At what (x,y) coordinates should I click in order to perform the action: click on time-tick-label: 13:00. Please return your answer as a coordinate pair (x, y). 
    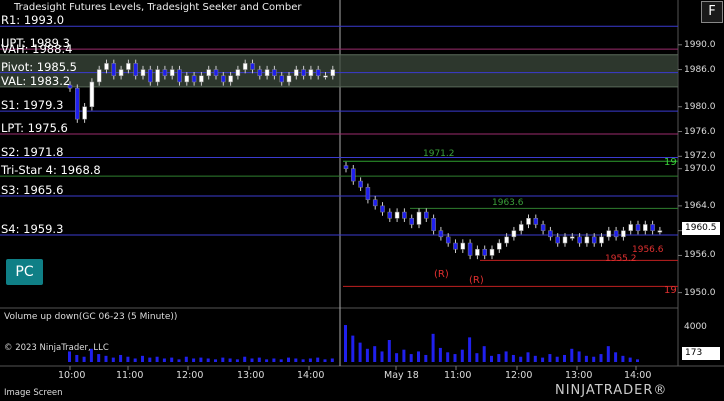
    Looking at the image, I should click on (579, 375).